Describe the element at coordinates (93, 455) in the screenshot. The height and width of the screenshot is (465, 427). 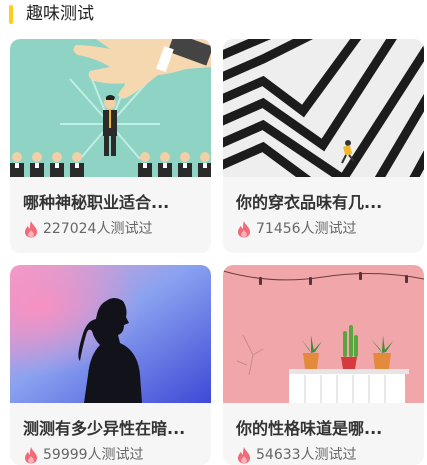
I see `card-test-count: 59999人测试过` at that location.